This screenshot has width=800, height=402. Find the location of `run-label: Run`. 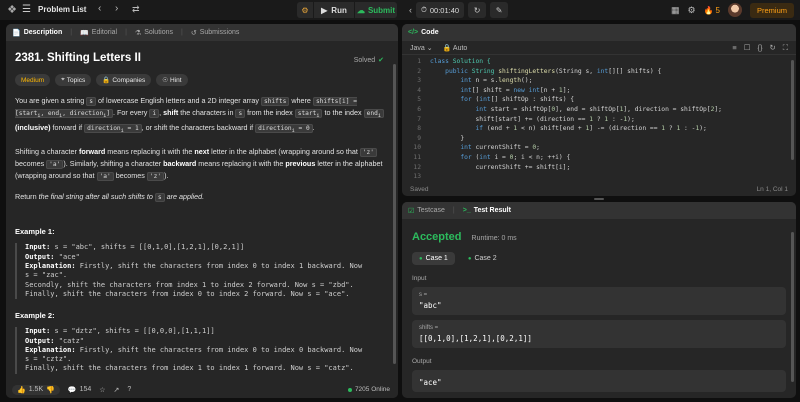

run-label: Run is located at coordinates (339, 10).